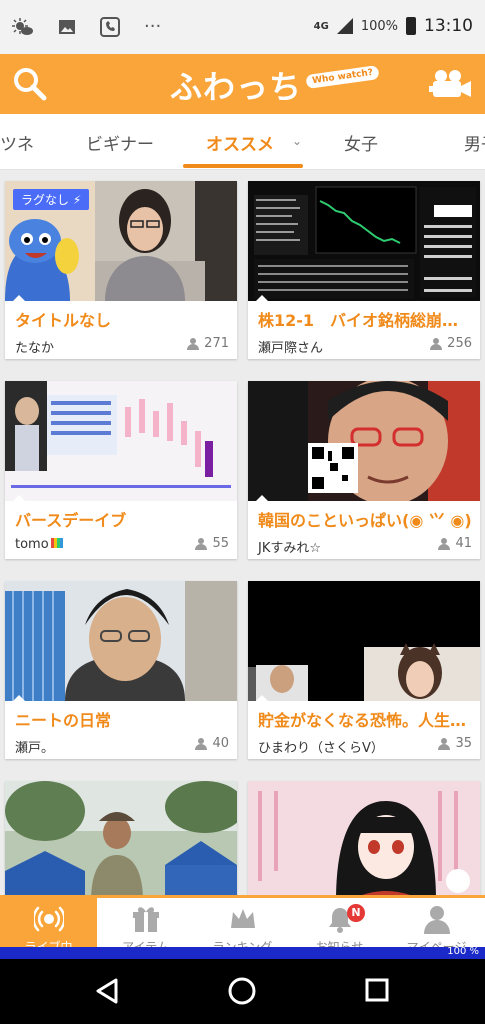 The height and width of the screenshot is (1024, 485). I want to click on app-logo: ふわっち Who watch?, so click(275, 85).